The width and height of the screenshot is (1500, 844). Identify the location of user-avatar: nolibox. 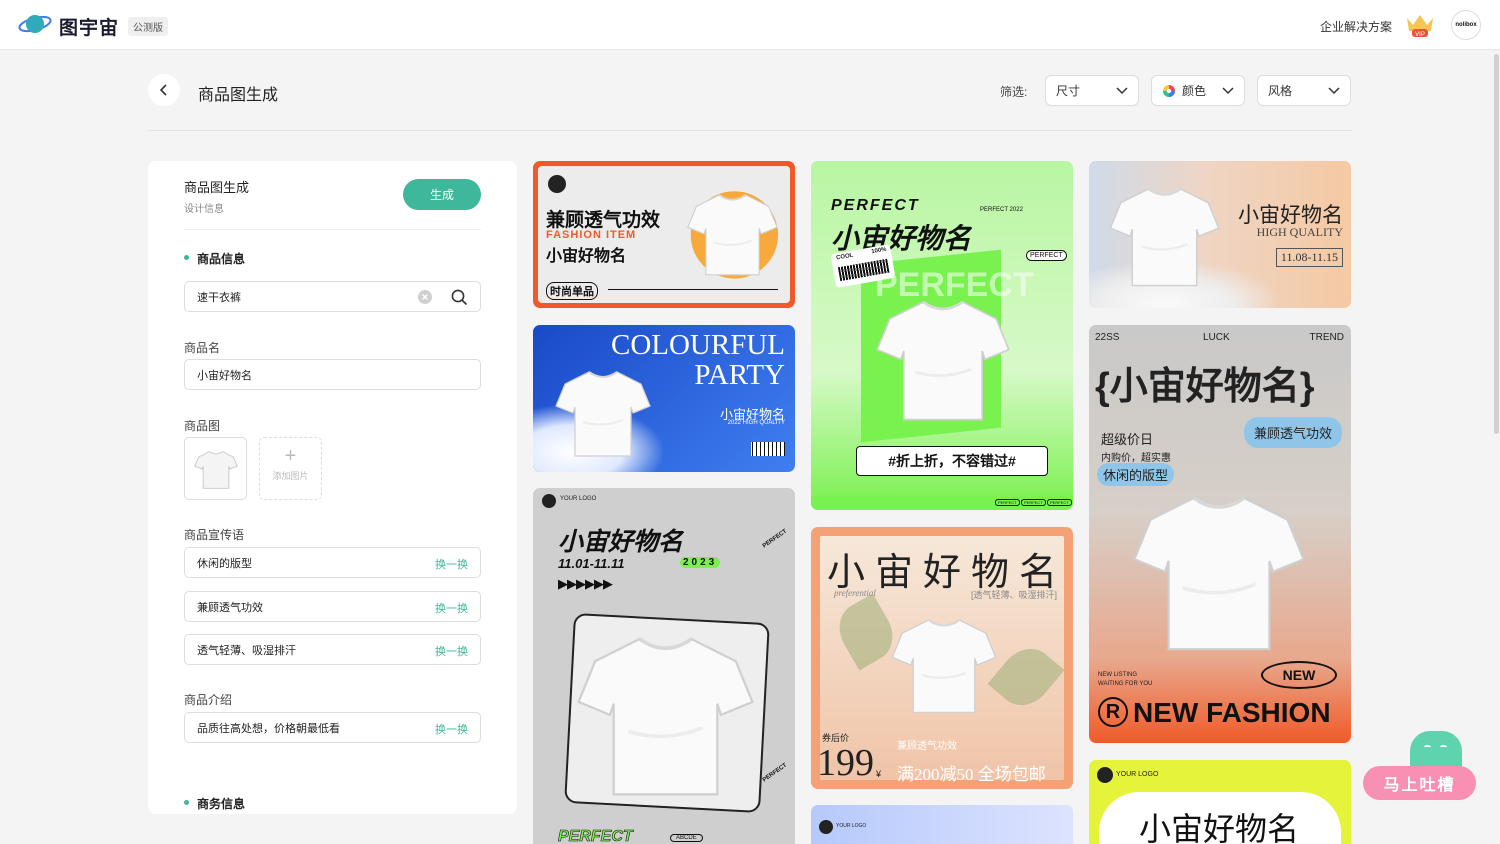
(1466, 25).